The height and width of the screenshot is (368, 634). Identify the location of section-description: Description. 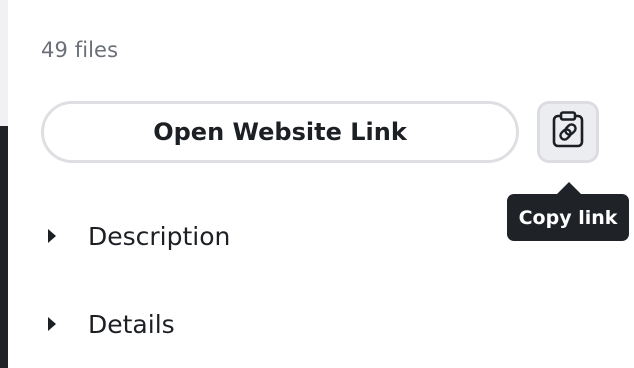
(139, 236).